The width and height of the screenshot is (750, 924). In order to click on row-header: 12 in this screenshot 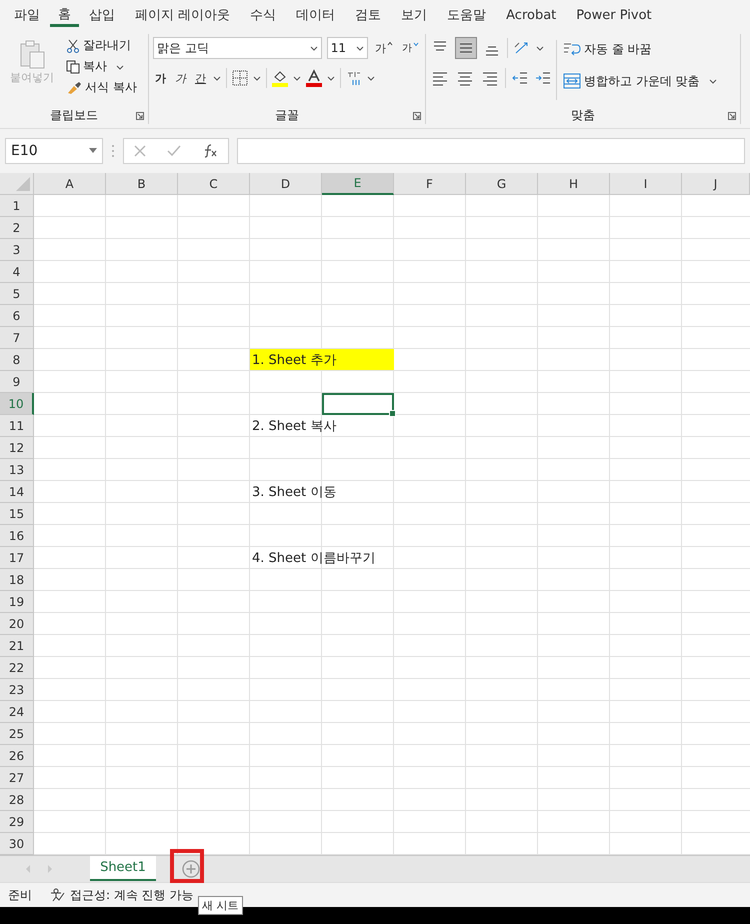, I will do `click(17, 448)`.